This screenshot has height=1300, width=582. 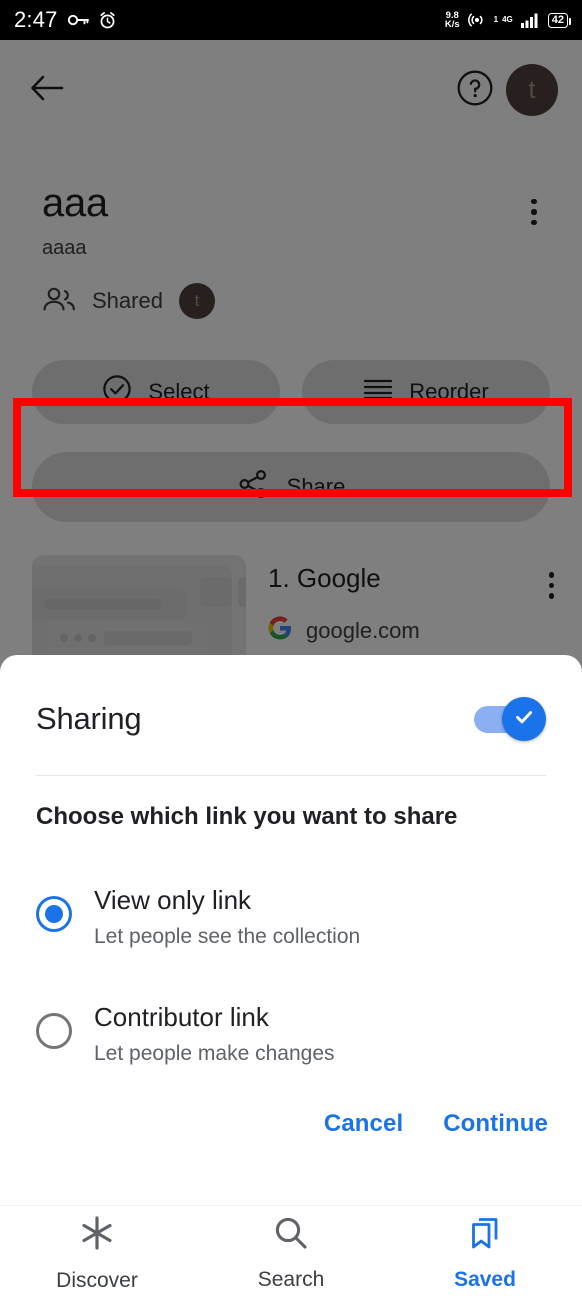 I want to click on avatar: t, so click(x=532, y=90).